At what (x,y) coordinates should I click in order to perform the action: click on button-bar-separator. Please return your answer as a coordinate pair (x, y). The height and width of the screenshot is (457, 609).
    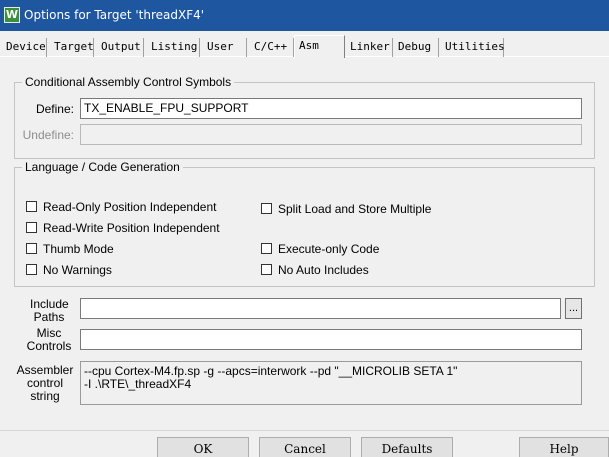
    Looking at the image, I should click on (304, 430).